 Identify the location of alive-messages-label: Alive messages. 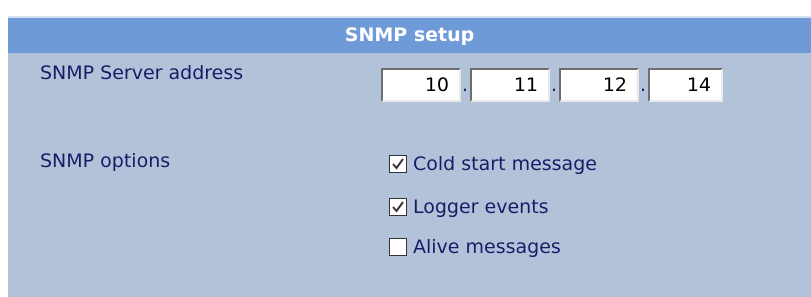
(487, 247).